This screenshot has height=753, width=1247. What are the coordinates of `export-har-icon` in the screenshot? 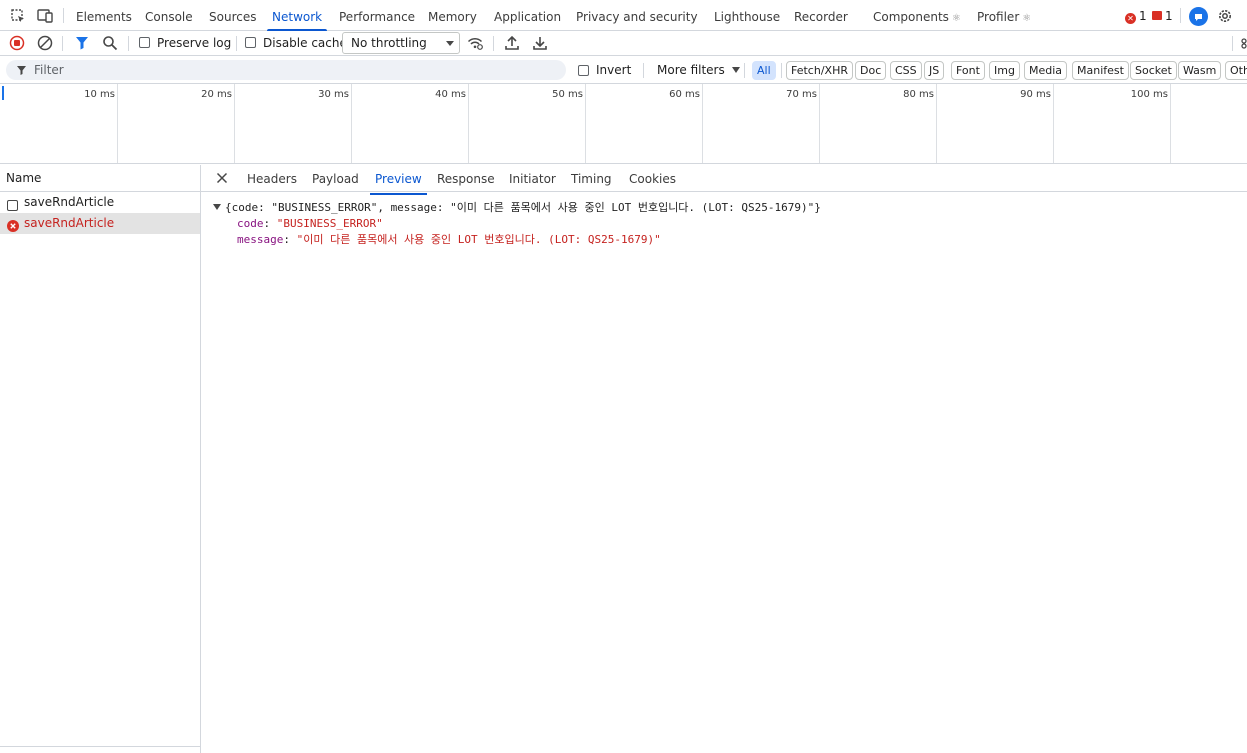 It's located at (540, 43).